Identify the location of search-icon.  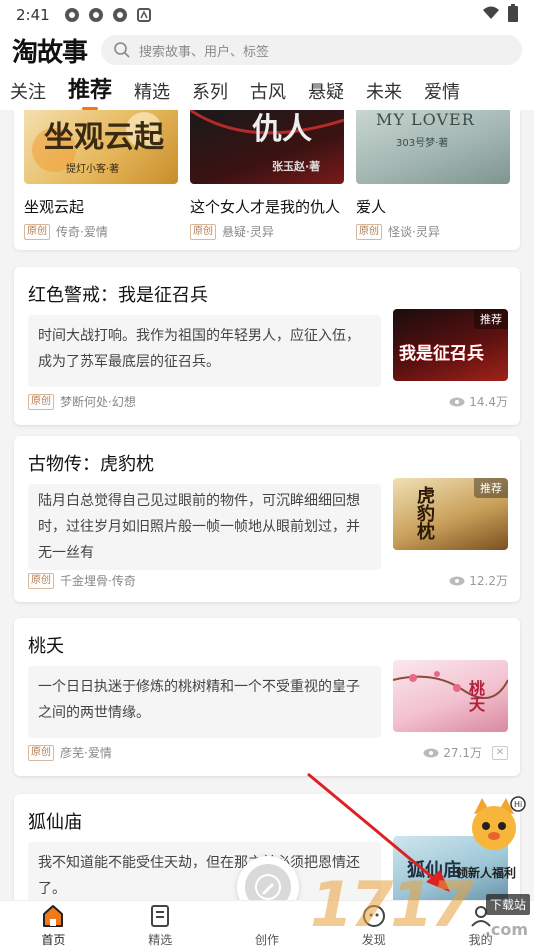
(122, 50).